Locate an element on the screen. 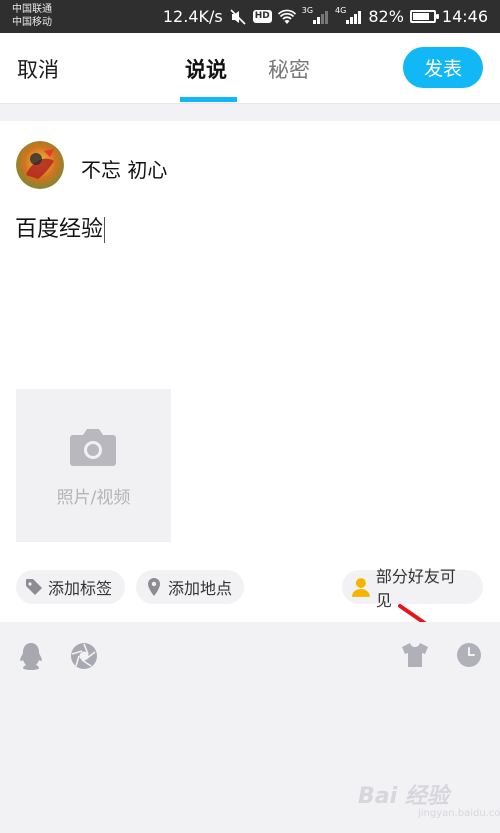 The width and height of the screenshot is (500, 833). sim2-signal: 4G is located at coordinates (348, 16).